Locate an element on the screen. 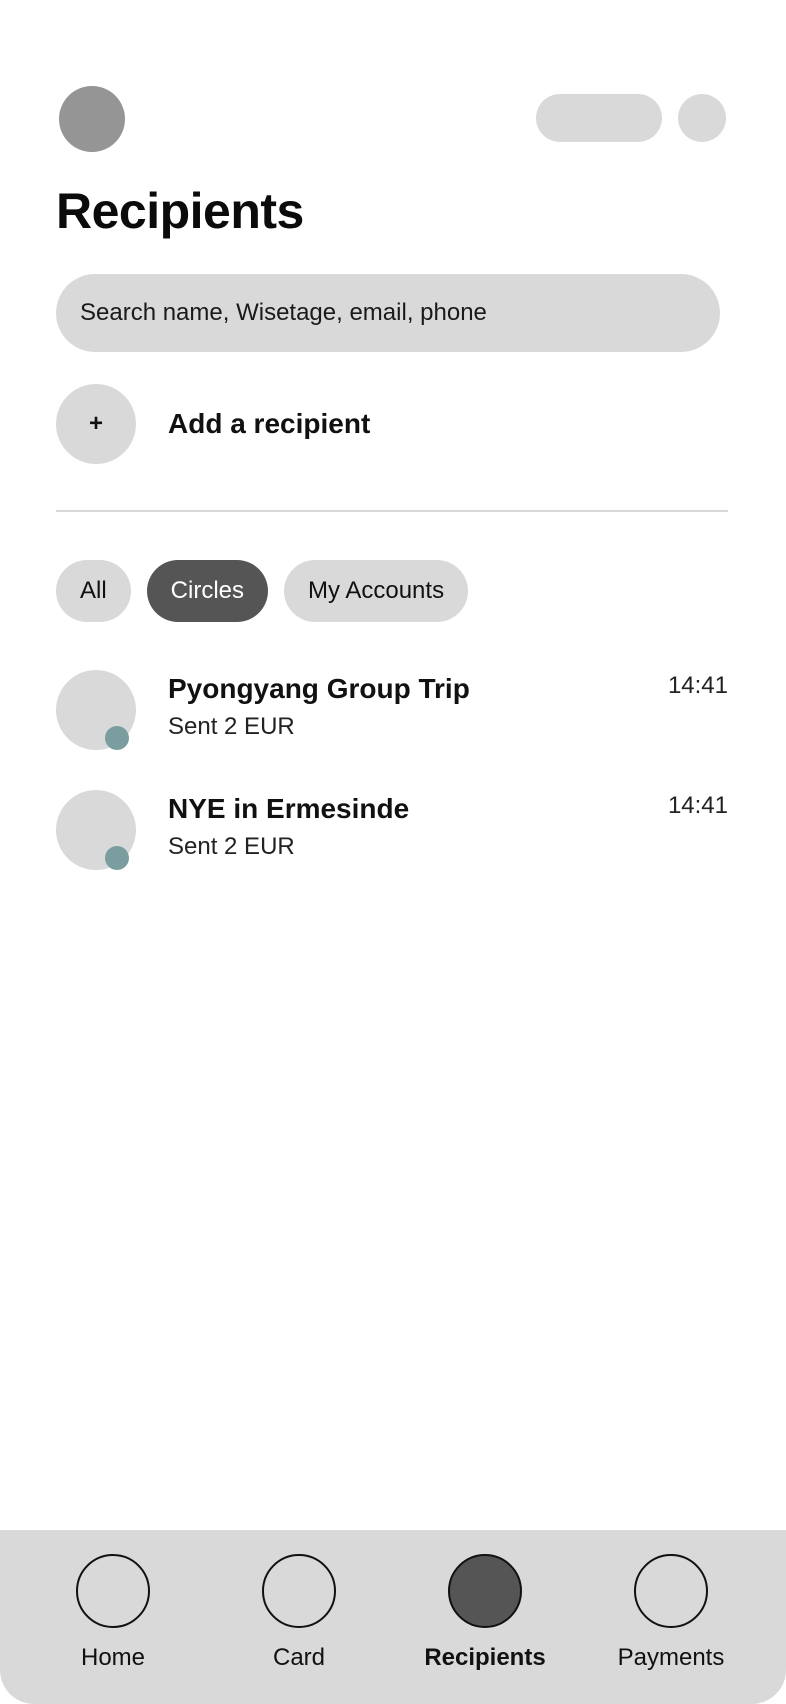  nav-item-payments: Payments is located at coordinates (671, 1617).